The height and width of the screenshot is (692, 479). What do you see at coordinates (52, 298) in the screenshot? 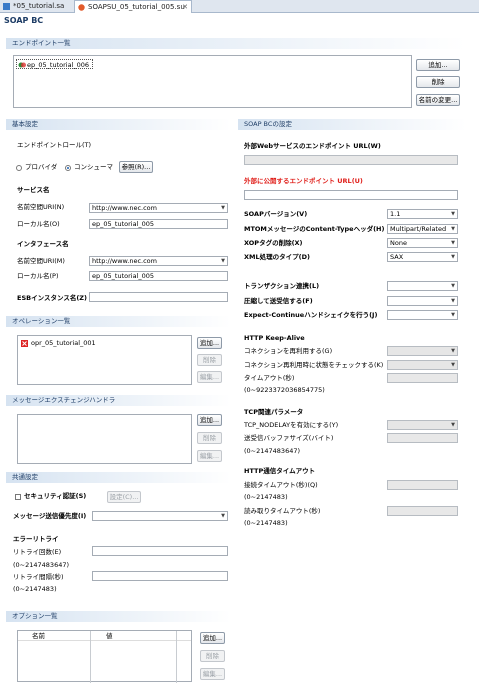
I see `esb-instance-label: ESBインスタンス名(Z)` at bounding box center [52, 298].